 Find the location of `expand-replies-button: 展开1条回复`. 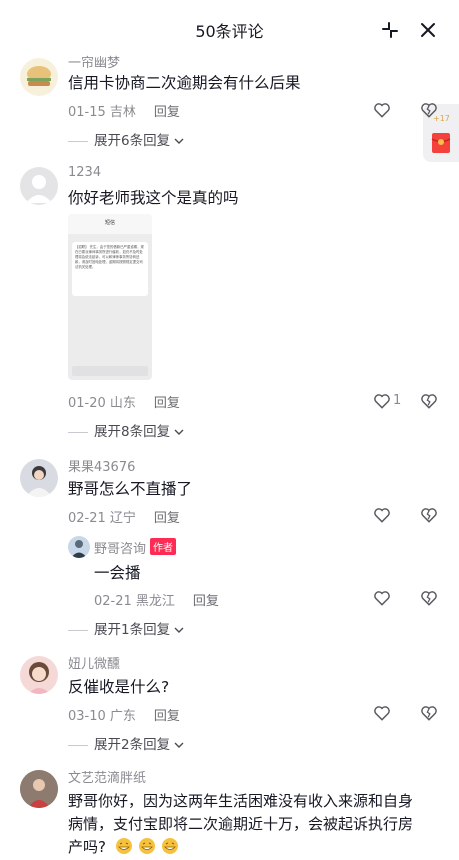

expand-replies-button: 展开1条回复 is located at coordinates (126, 628).